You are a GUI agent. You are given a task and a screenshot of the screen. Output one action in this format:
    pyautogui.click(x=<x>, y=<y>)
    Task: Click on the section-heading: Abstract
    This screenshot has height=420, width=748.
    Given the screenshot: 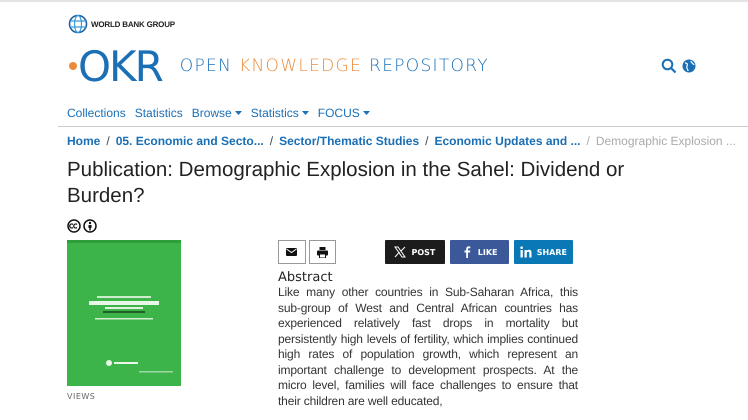 What is the action you would take?
    pyautogui.click(x=306, y=277)
    